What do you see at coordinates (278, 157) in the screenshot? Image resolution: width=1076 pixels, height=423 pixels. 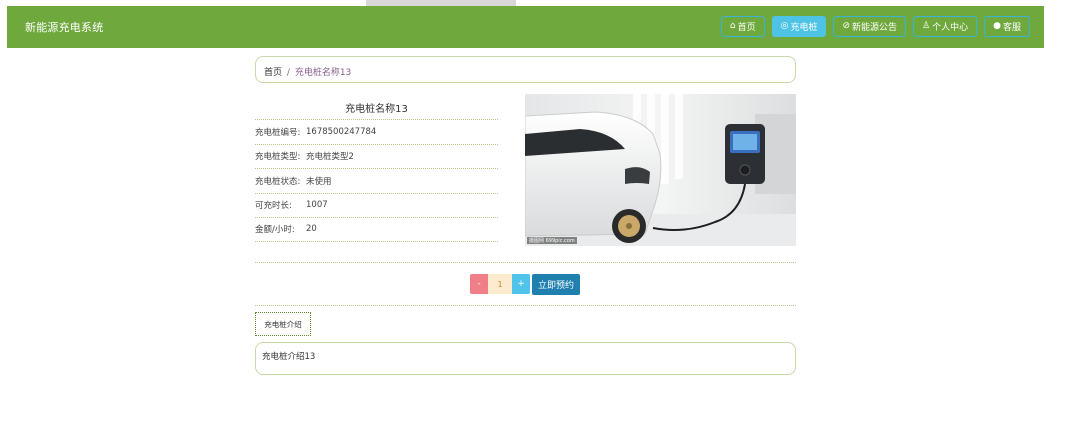 I see `info-label: 充电桩类型:` at bounding box center [278, 157].